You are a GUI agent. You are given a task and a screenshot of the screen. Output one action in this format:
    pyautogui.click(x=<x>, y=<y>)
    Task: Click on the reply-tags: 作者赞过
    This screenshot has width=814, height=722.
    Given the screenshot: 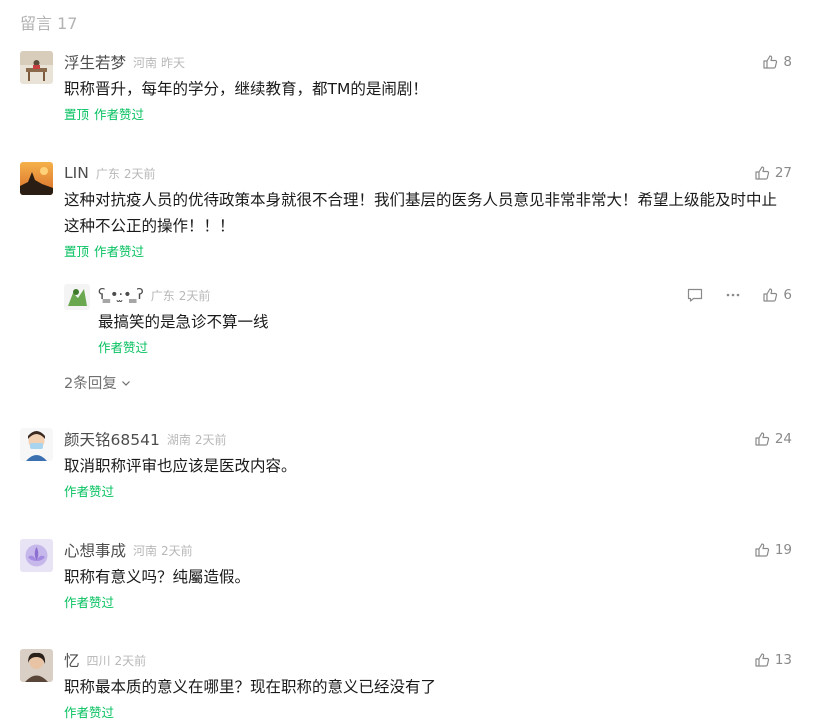 What is the action you would take?
    pyautogui.click(x=445, y=346)
    